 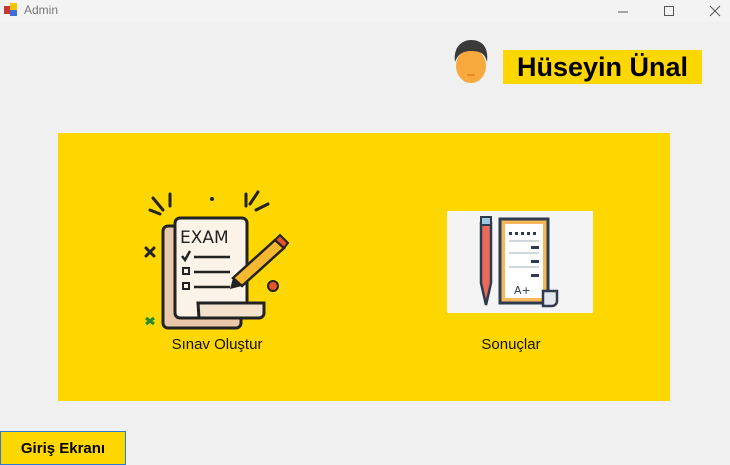 What do you see at coordinates (217, 344) in the screenshot?
I see `create-exam-label: Sınav Oluştur` at bounding box center [217, 344].